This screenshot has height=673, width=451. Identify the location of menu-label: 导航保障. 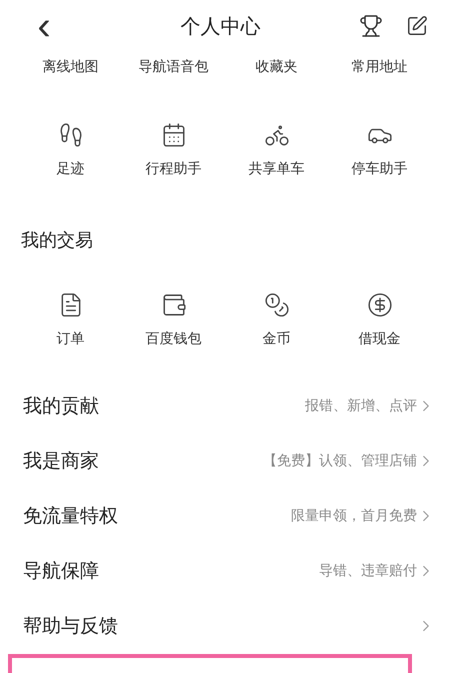
(61, 571).